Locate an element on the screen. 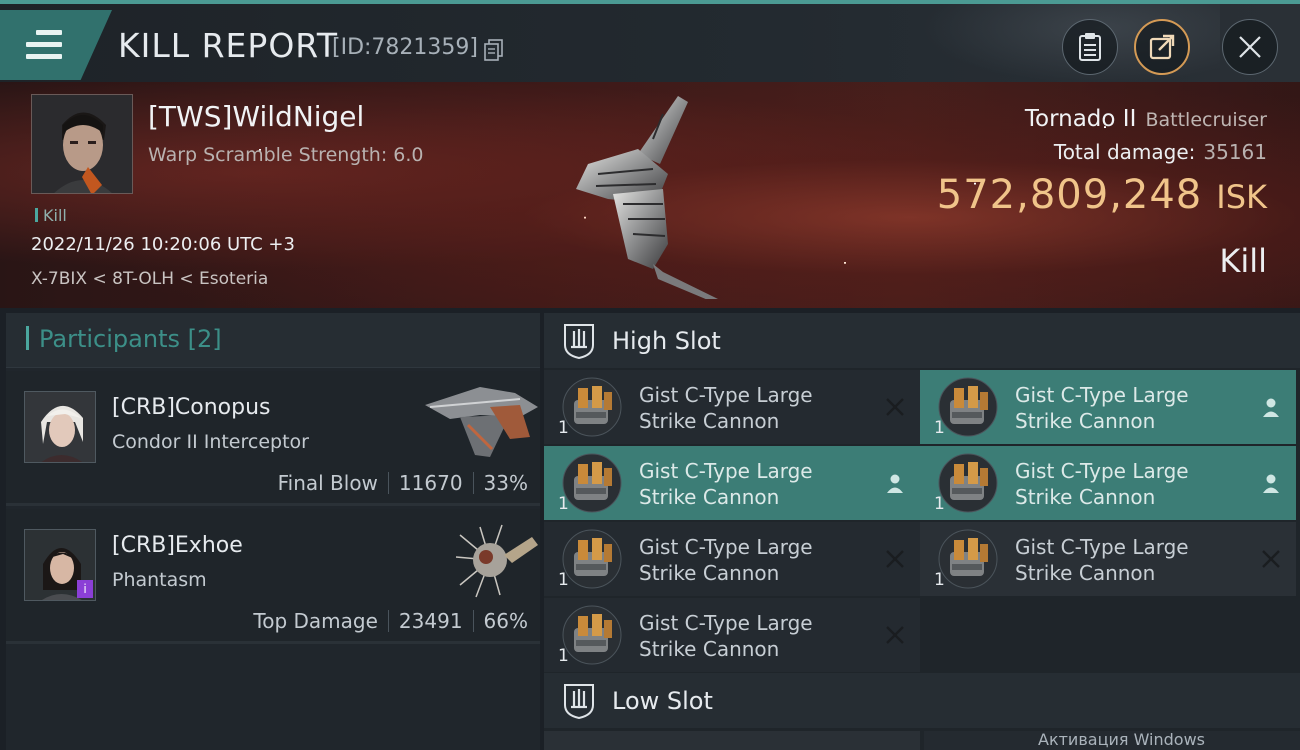 The width and height of the screenshot is (1300, 750). clipboard-icon is located at coordinates (1090, 47).